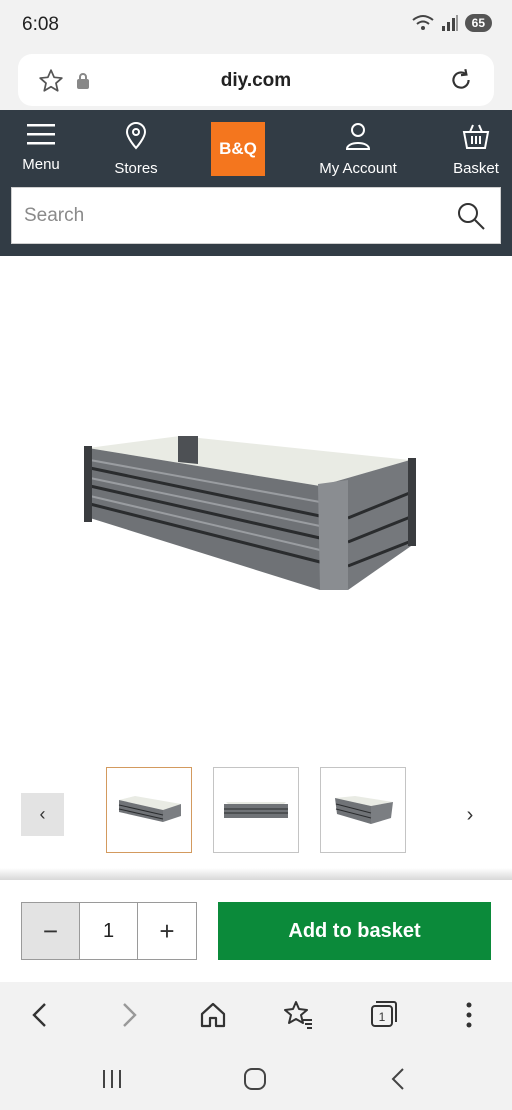 Image resolution: width=512 pixels, height=1110 pixels. I want to click on signal-icon, so click(449, 23).